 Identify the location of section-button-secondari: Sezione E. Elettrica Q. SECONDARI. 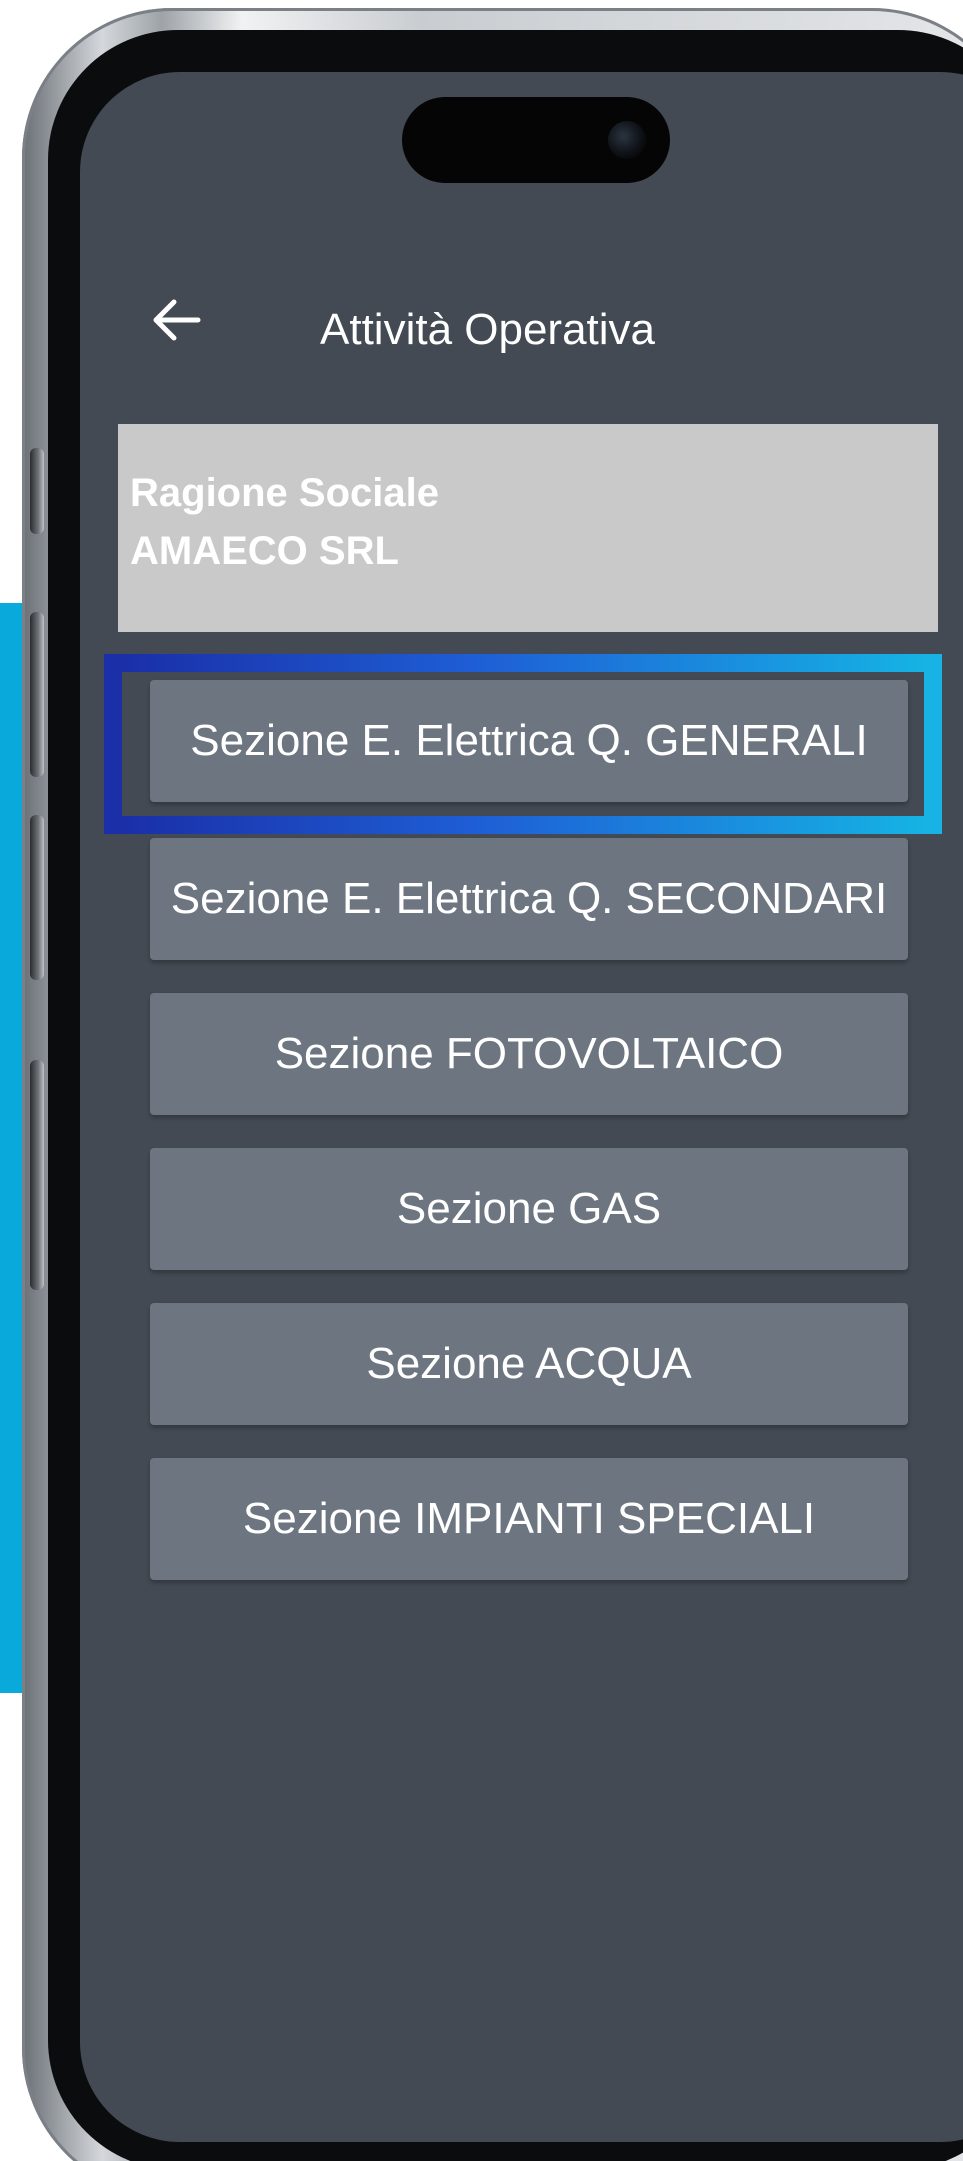
(529, 899).